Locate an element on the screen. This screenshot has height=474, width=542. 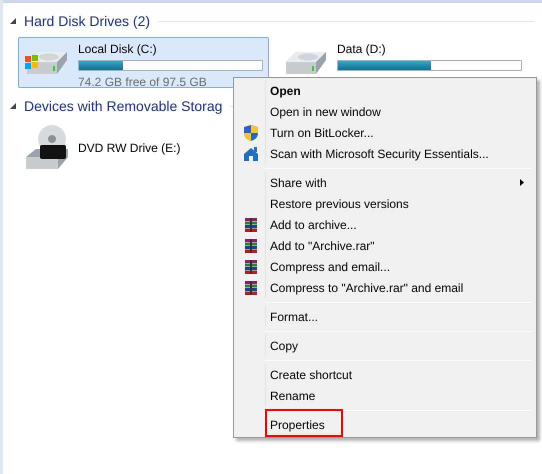
menu-item: Add to "Archive.rar" is located at coordinates (385, 245).